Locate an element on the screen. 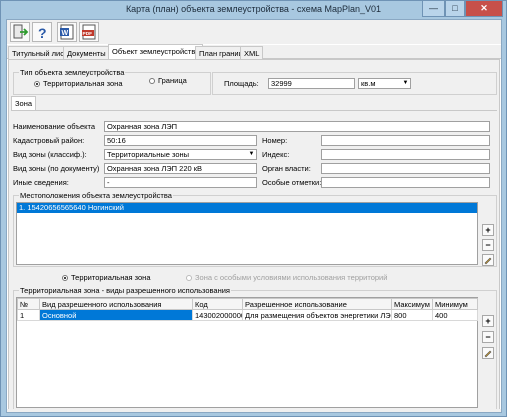  table-cell: Основной is located at coordinates (116, 315).